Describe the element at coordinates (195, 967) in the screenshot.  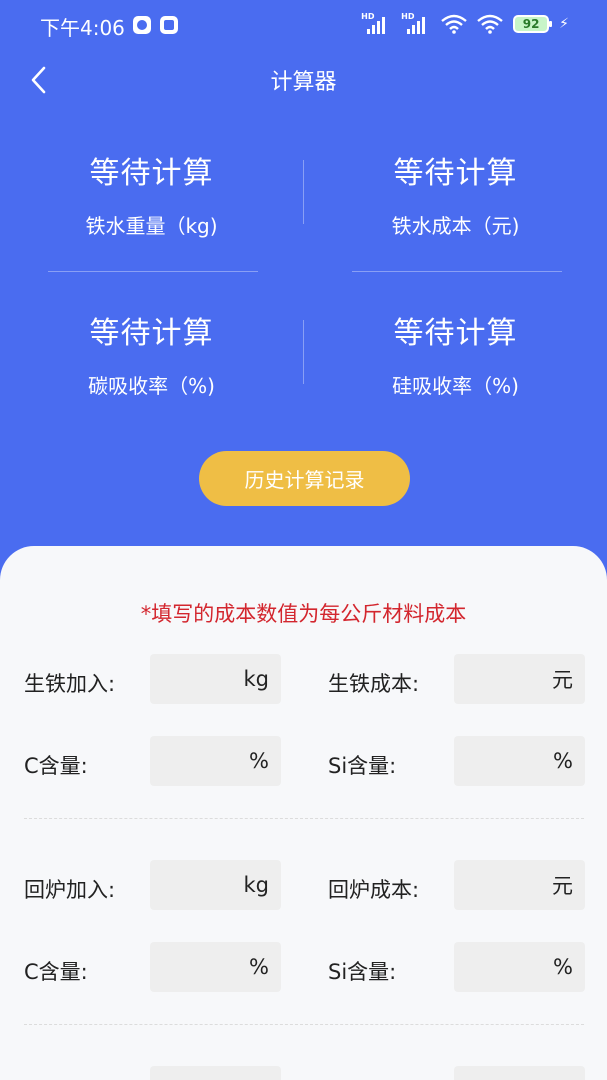
I see `return-c-field` at that location.